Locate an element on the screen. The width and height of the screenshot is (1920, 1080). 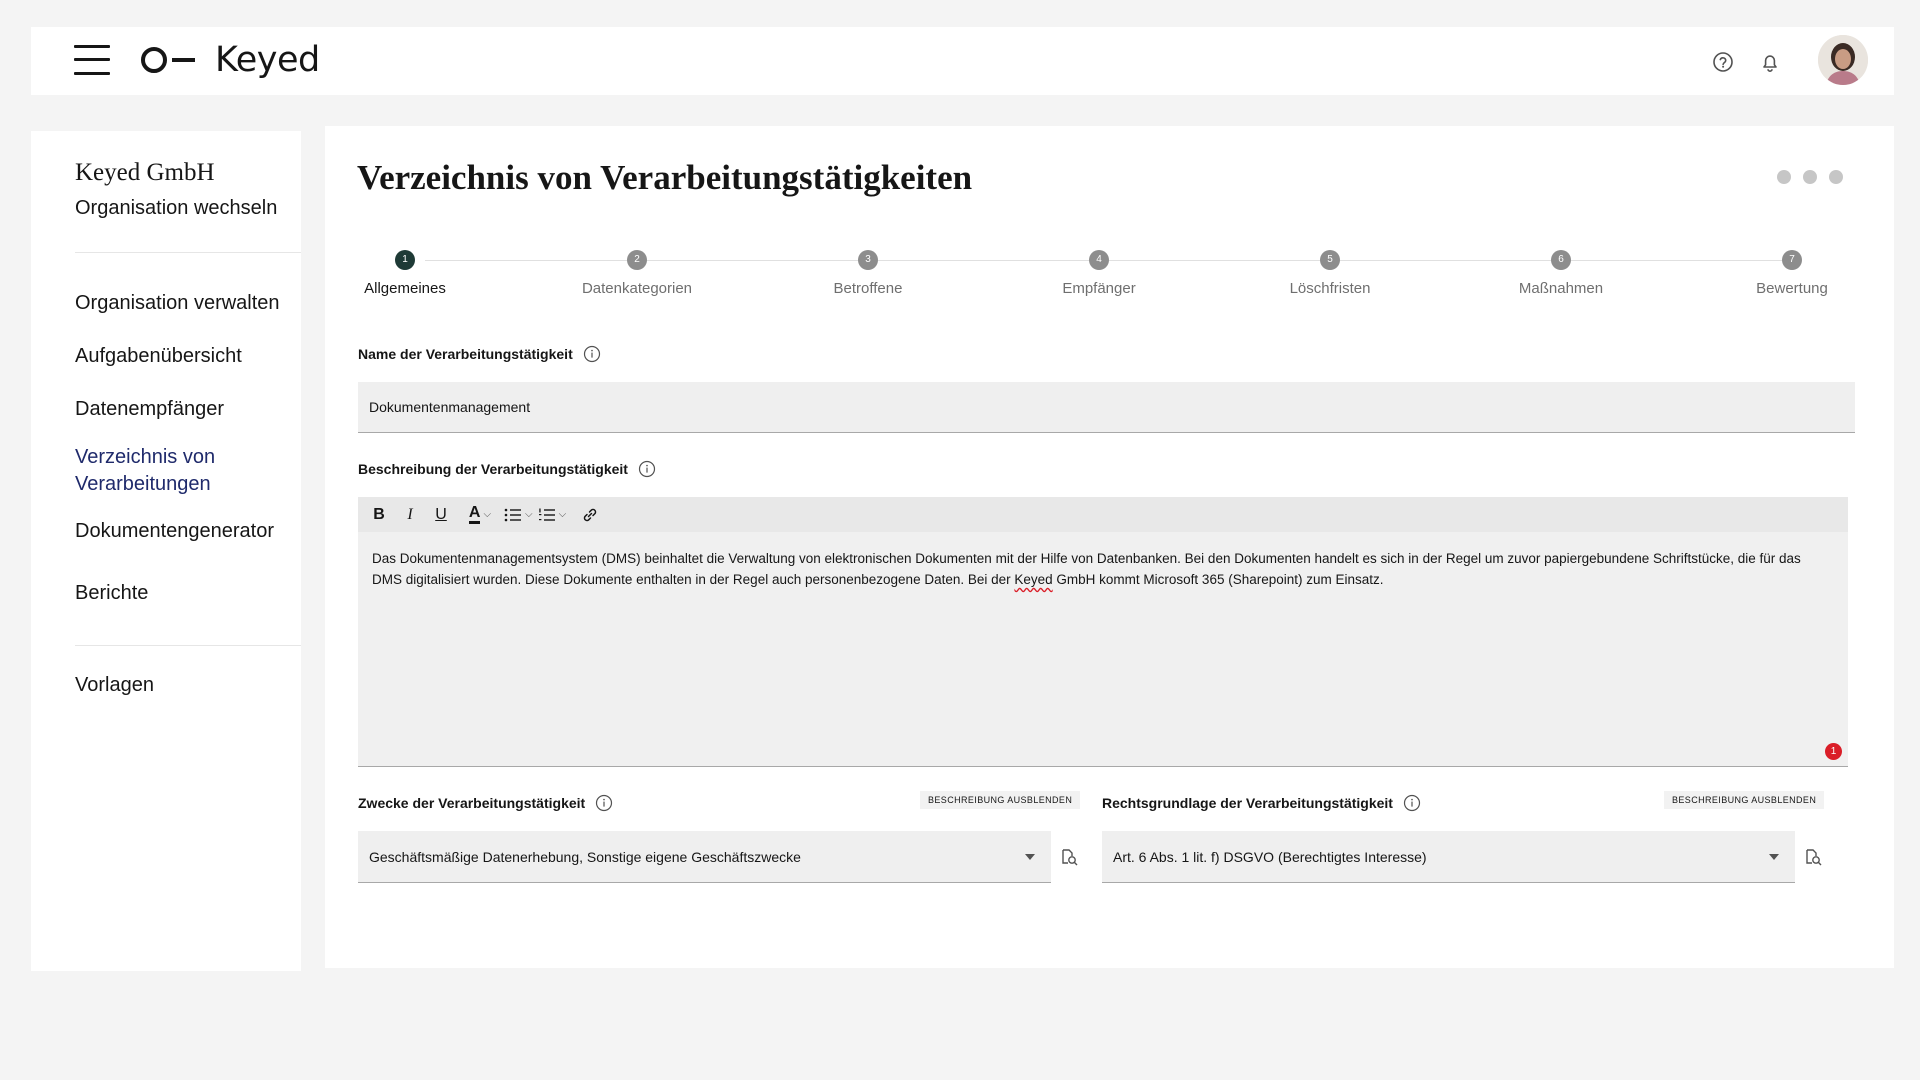
link-icon is located at coordinates (590, 515).